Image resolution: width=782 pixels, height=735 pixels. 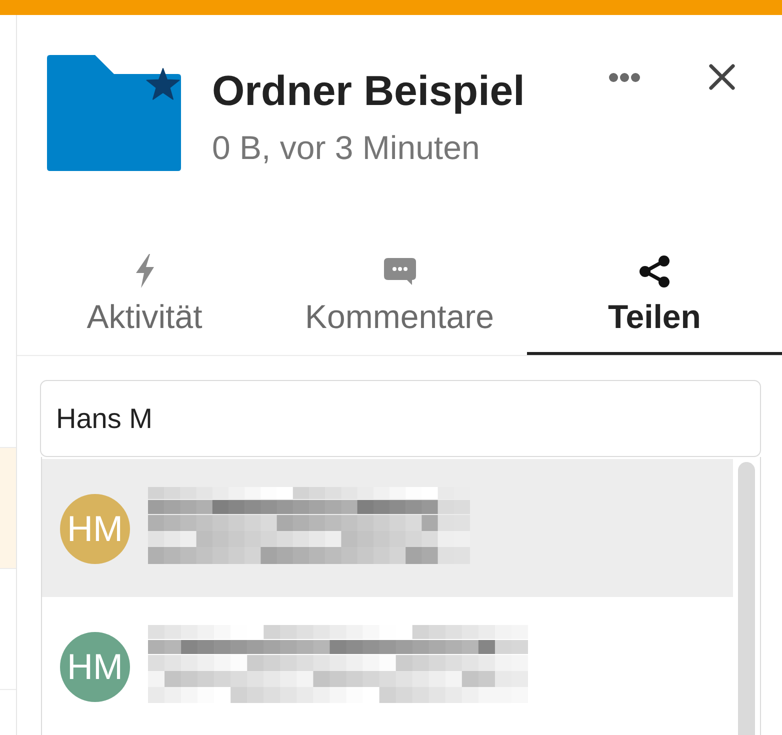 What do you see at coordinates (369, 91) in the screenshot?
I see `folder-title: Ordner Beispiel` at bounding box center [369, 91].